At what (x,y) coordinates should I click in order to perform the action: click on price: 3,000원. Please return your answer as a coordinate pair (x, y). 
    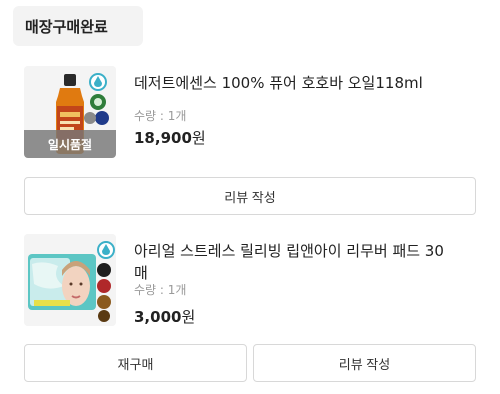
    Looking at the image, I should click on (164, 316).